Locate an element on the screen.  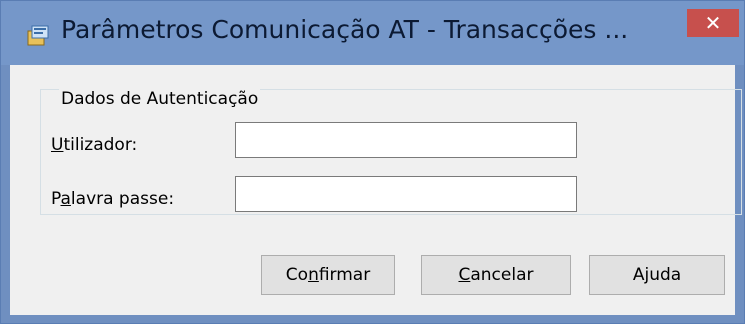
auth-group-legend: Dados de Autenticação is located at coordinates (160, 99).